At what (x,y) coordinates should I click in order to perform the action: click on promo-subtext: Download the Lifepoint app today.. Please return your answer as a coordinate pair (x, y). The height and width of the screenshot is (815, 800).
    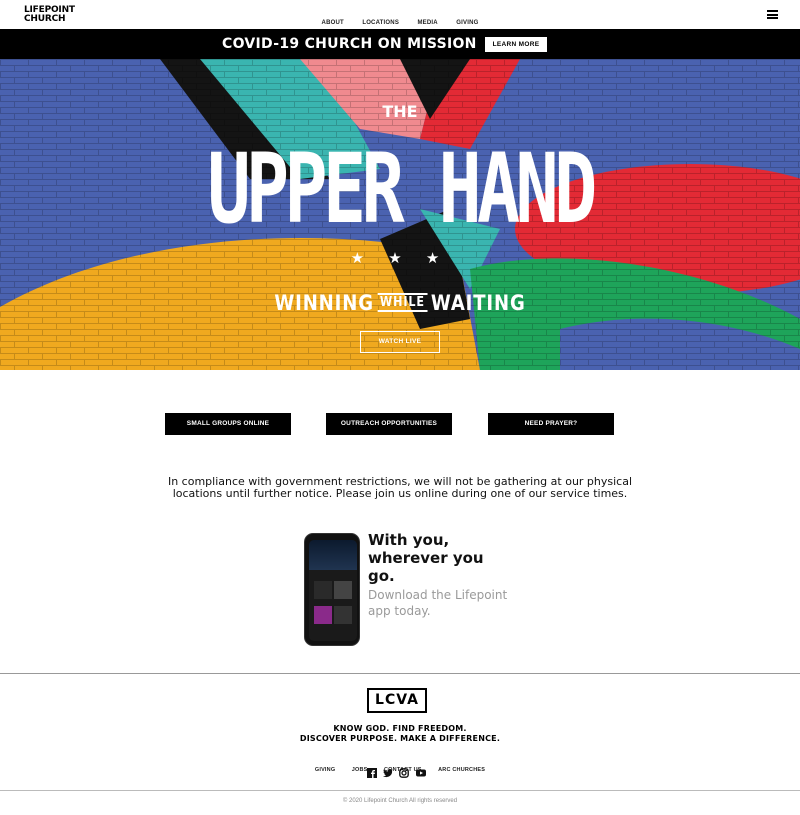
    Looking at the image, I should click on (438, 603).